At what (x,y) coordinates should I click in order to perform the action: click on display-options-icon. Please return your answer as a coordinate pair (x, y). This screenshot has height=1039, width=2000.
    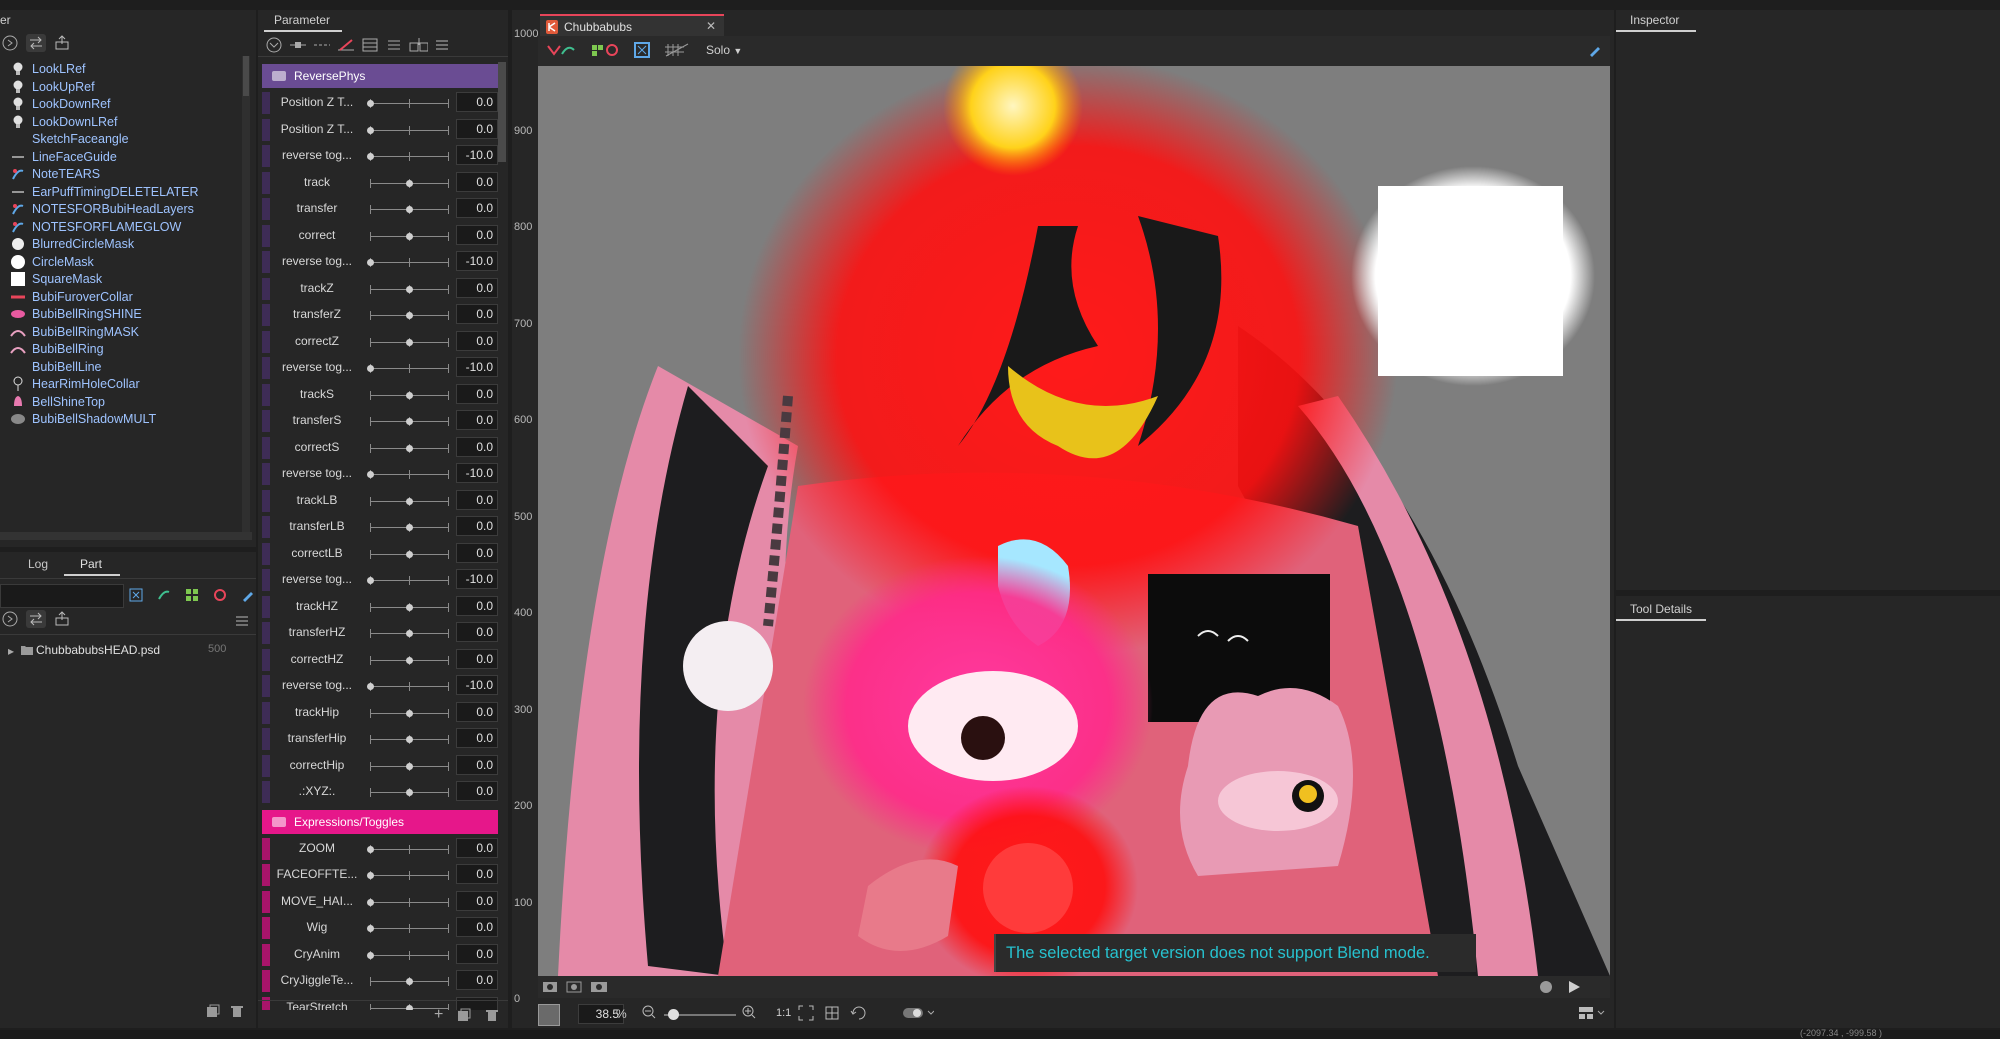
    Looking at the image, I should click on (1593, 1013).